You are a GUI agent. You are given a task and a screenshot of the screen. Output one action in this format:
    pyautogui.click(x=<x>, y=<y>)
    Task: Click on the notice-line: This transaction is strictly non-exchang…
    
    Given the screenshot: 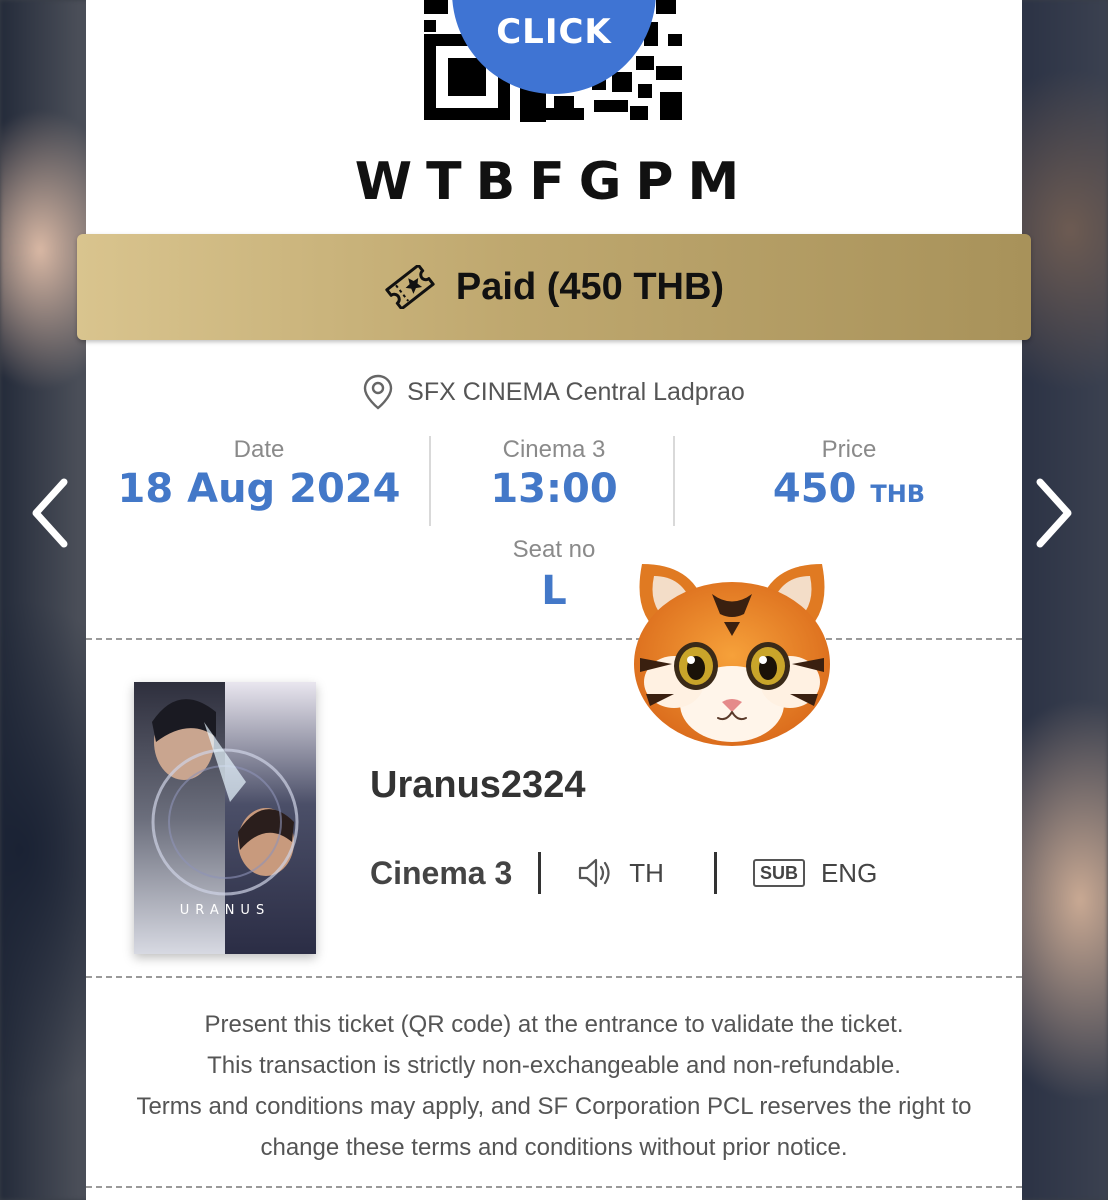 What is the action you would take?
    pyautogui.click(x=554, y=1065)
    